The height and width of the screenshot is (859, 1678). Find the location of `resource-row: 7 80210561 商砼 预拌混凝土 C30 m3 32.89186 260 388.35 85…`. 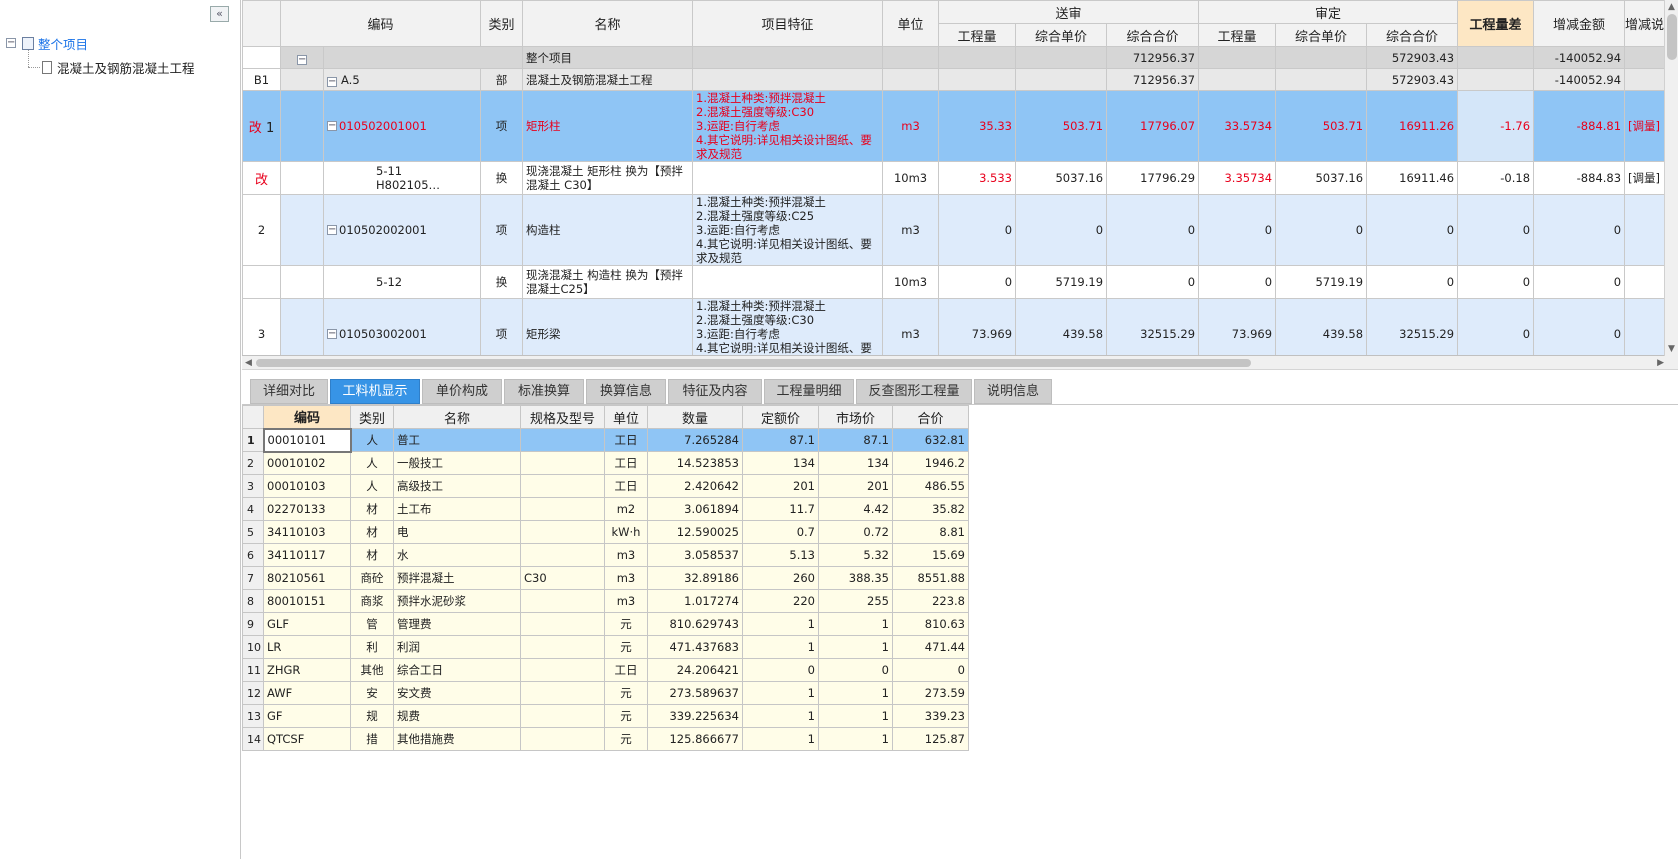

resource-row: 7 80210561 商砼 预拌混凝土 C30 m3 32.89186 260 388.35 85… is located at coordinates (605, 578).